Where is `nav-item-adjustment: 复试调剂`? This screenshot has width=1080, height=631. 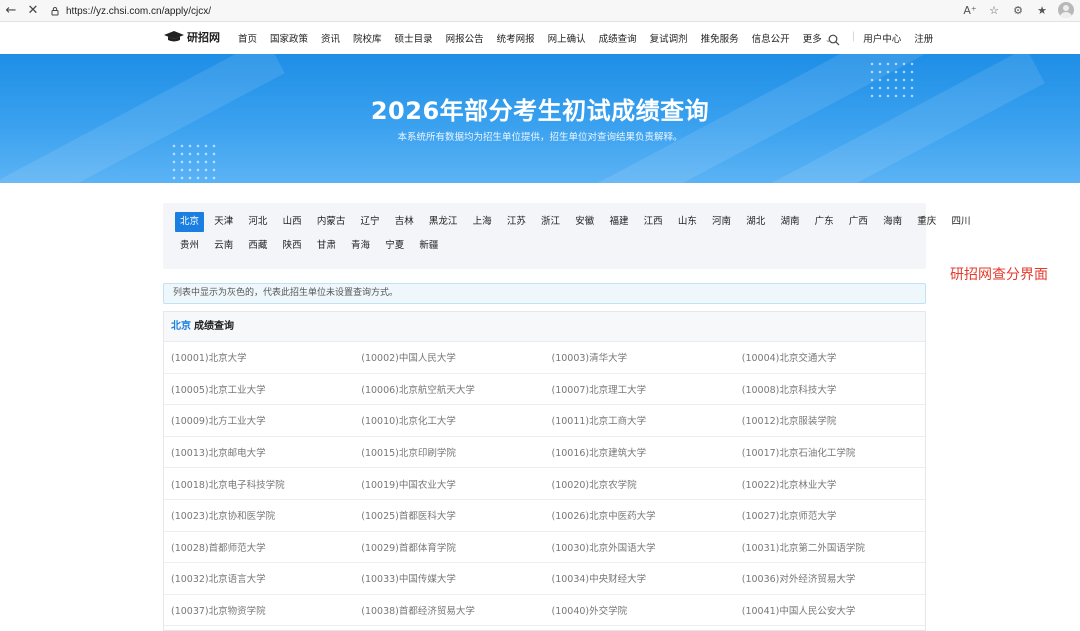
nav-item-adjustment: 复试调剂 is located at coordinates (669, 38).